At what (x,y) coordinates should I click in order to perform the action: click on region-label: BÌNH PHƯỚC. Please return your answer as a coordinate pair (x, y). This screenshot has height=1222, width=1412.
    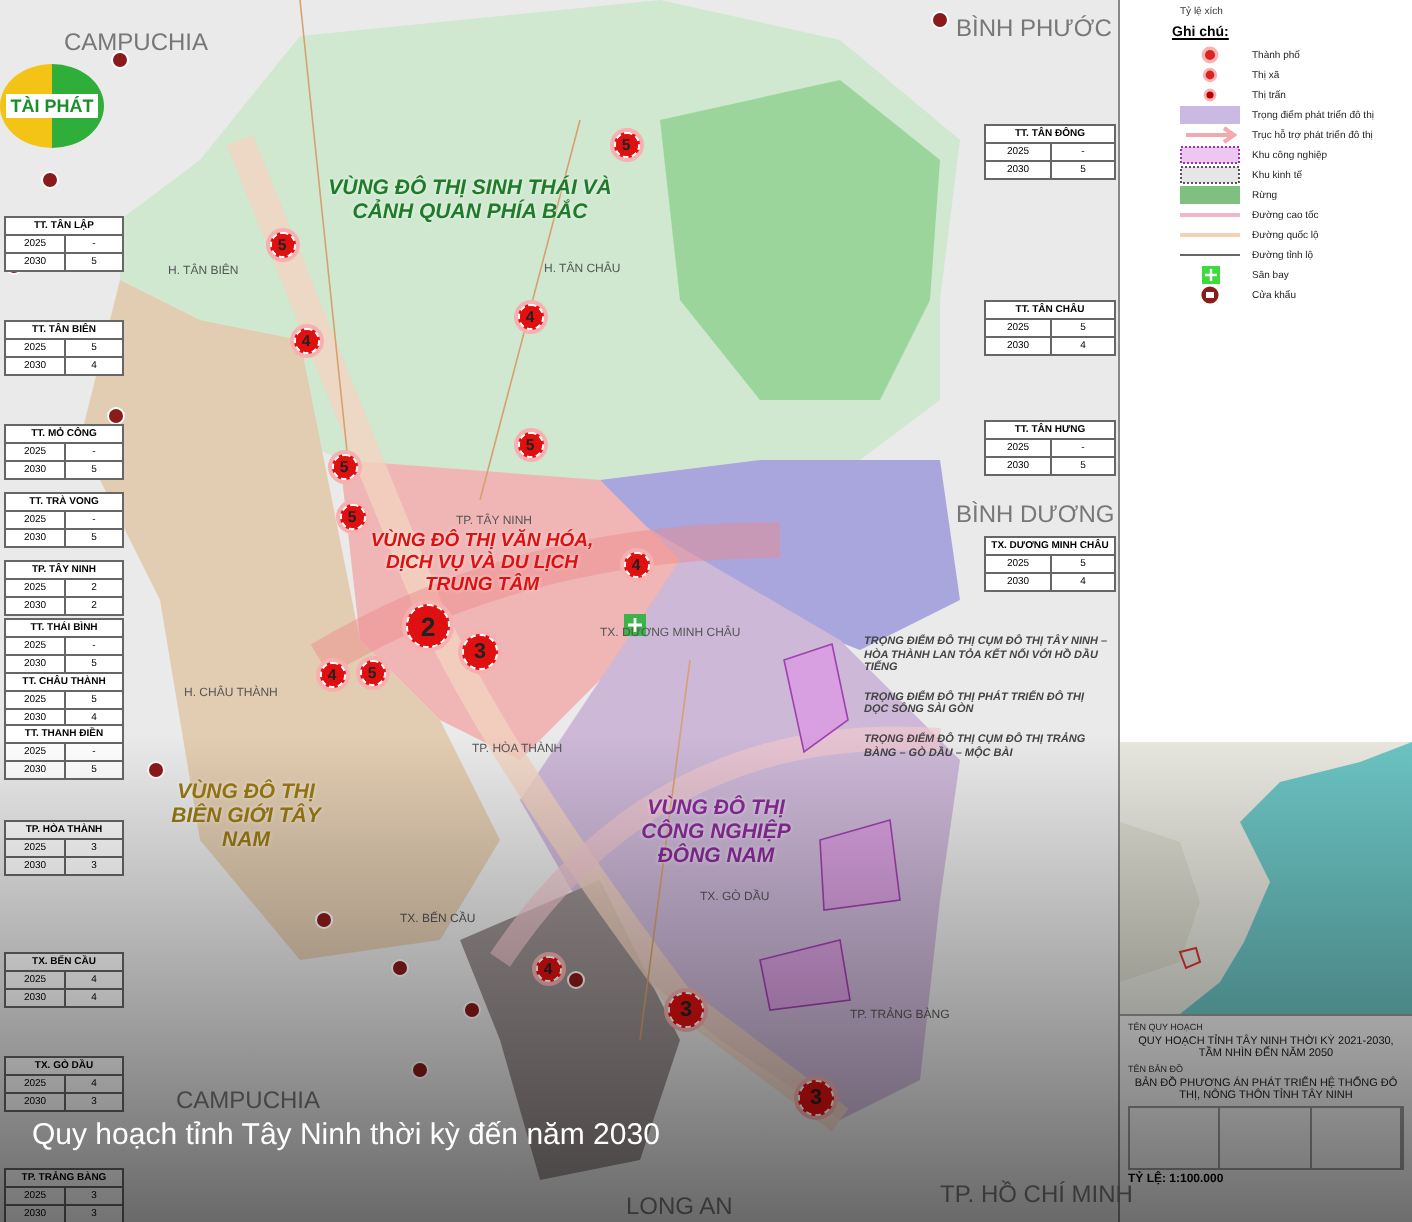
    Looking at the image, I should click on (1034, 28).